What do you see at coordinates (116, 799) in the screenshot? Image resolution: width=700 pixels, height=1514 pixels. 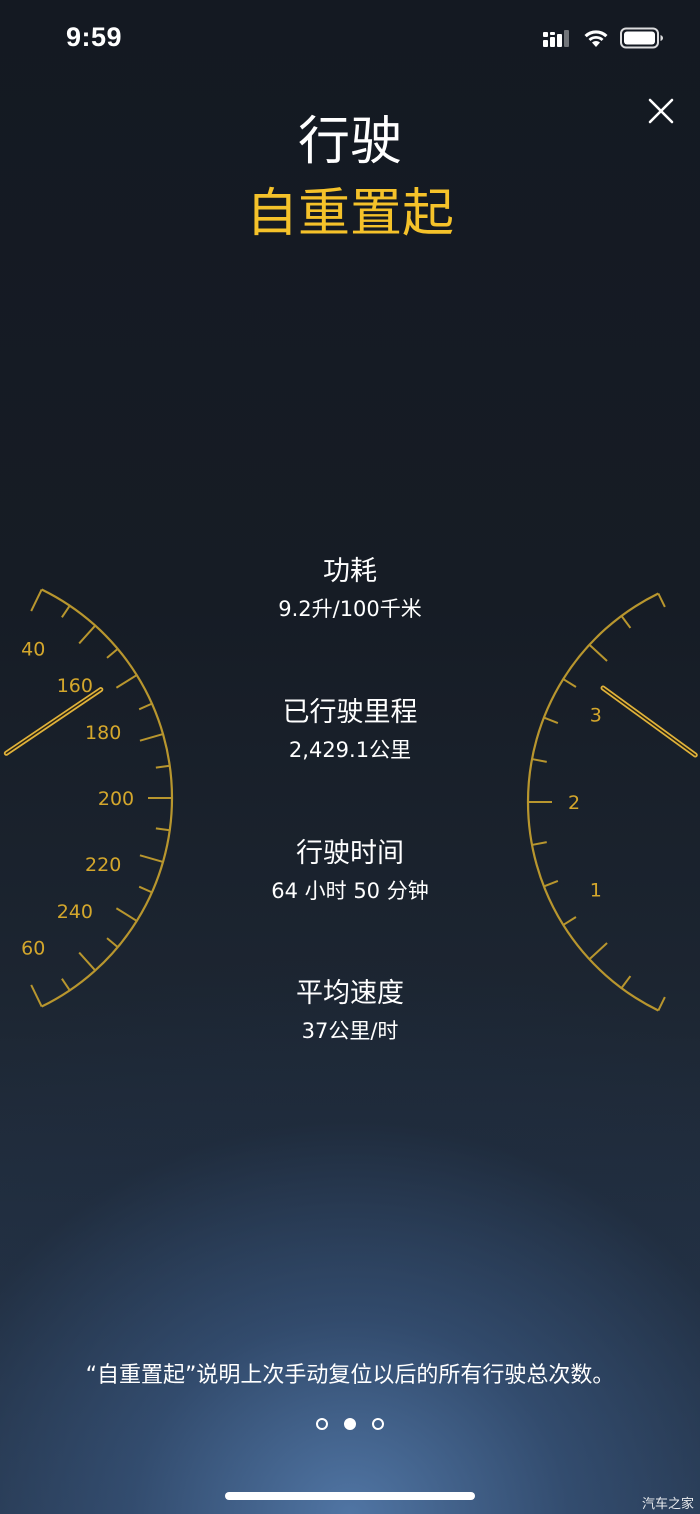 I see `speedometer-label: 200` at bounding box center [116, 799].